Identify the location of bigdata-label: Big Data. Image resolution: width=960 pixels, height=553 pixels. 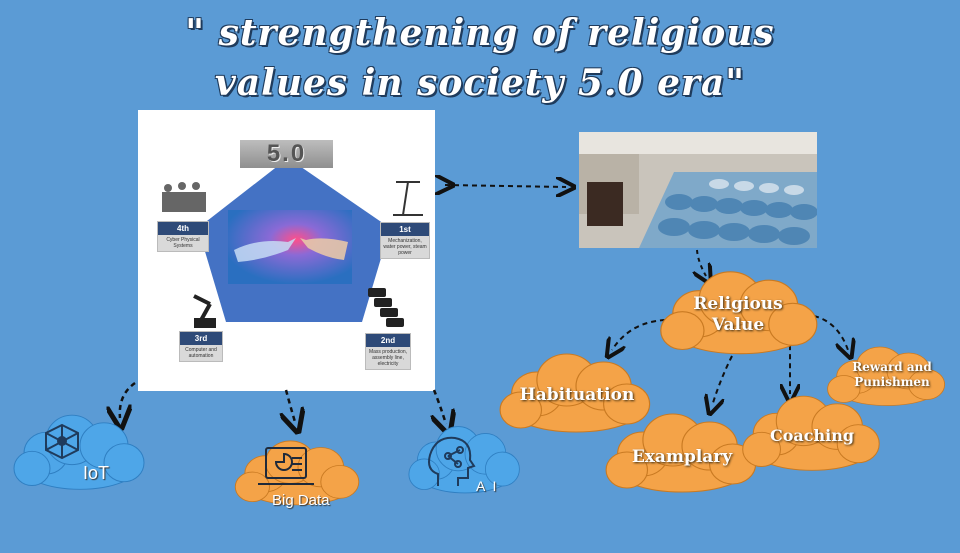
(301, 500).